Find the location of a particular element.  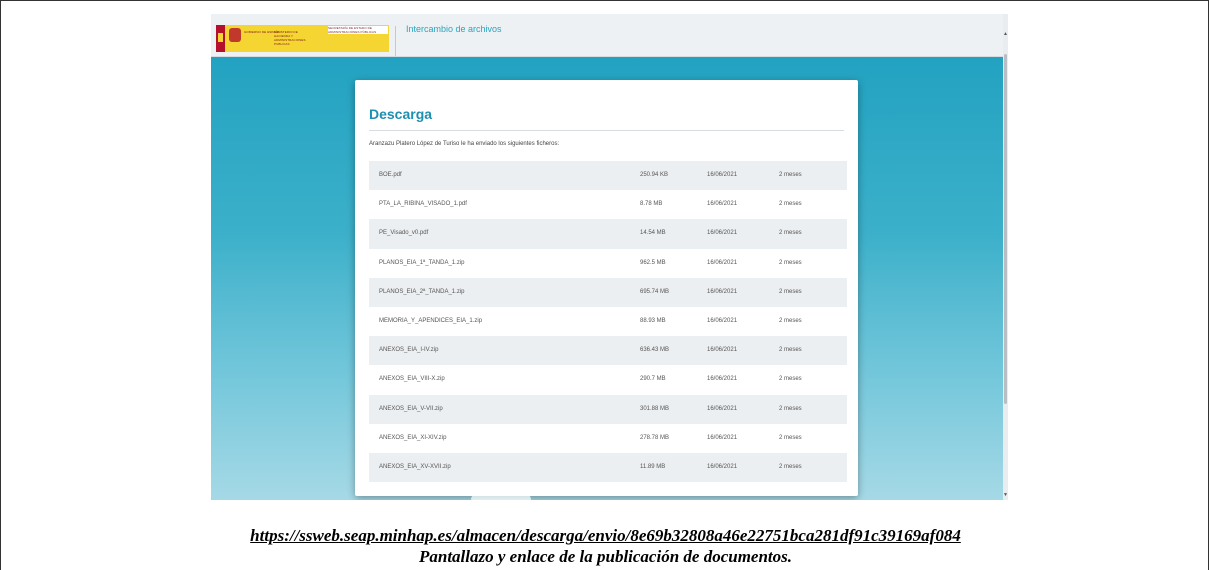

file-row: BOE.pdf 250.94 KB 16/06/2021 2 meses is located at coordinates (608, 176).